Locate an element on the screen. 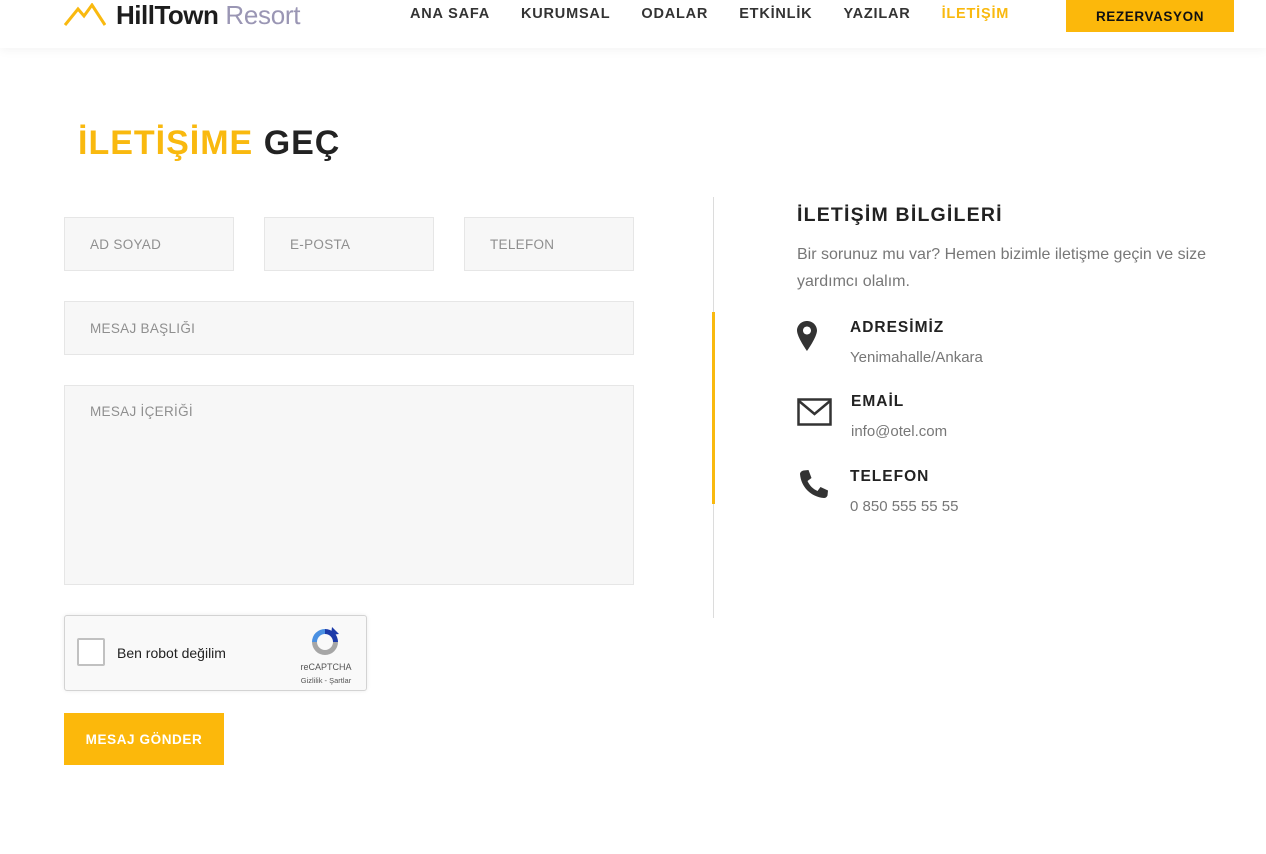  location-pin-icon is located at coordinates (807, 336).